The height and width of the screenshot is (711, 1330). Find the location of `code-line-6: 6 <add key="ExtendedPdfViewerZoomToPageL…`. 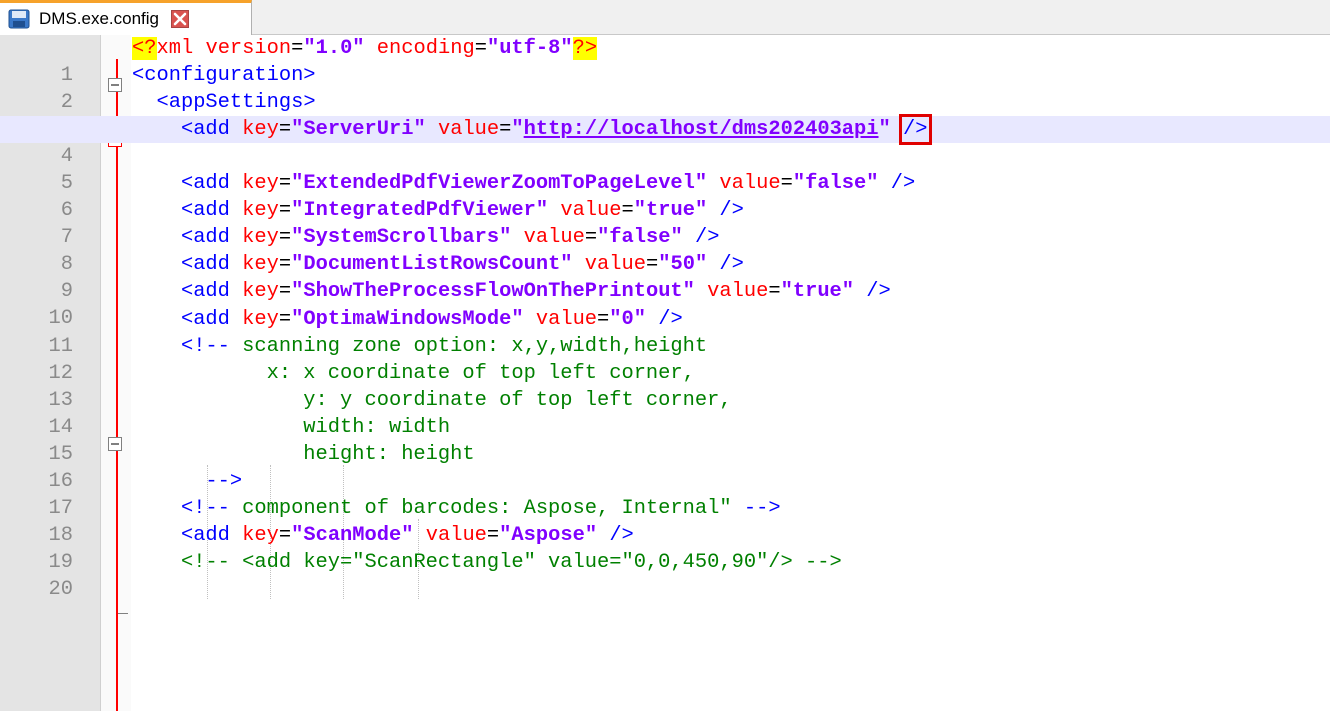

code-line-6: 6 <add key="ExtendedPdfViewerZoomToPageL… is located at coordinates (665, 196).